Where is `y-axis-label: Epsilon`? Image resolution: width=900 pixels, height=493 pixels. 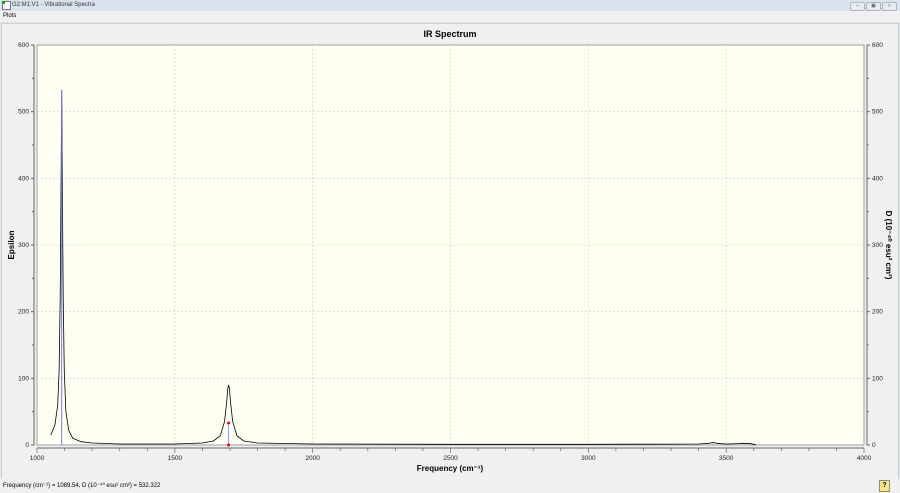 y-axis-label: Epsilon is located at coordinates (11, 244).